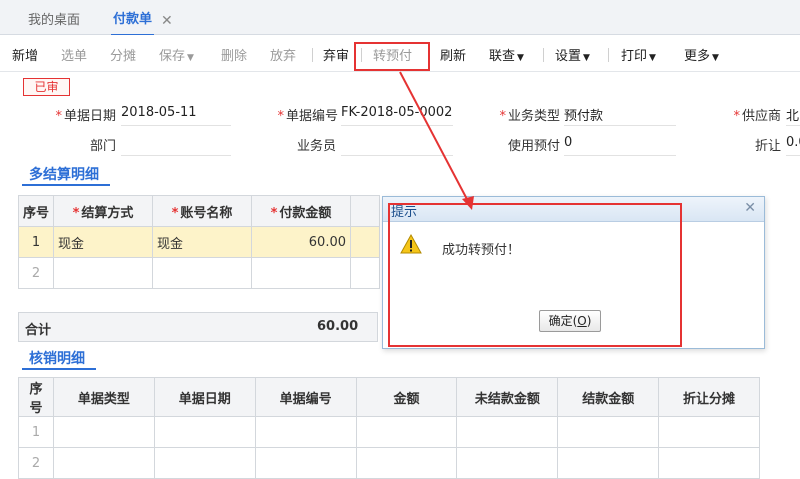 This screenshot has height=479, width=800. Describe the element at coordinates (468, 203) in the screenshot. I see `arrow-head` at that location.